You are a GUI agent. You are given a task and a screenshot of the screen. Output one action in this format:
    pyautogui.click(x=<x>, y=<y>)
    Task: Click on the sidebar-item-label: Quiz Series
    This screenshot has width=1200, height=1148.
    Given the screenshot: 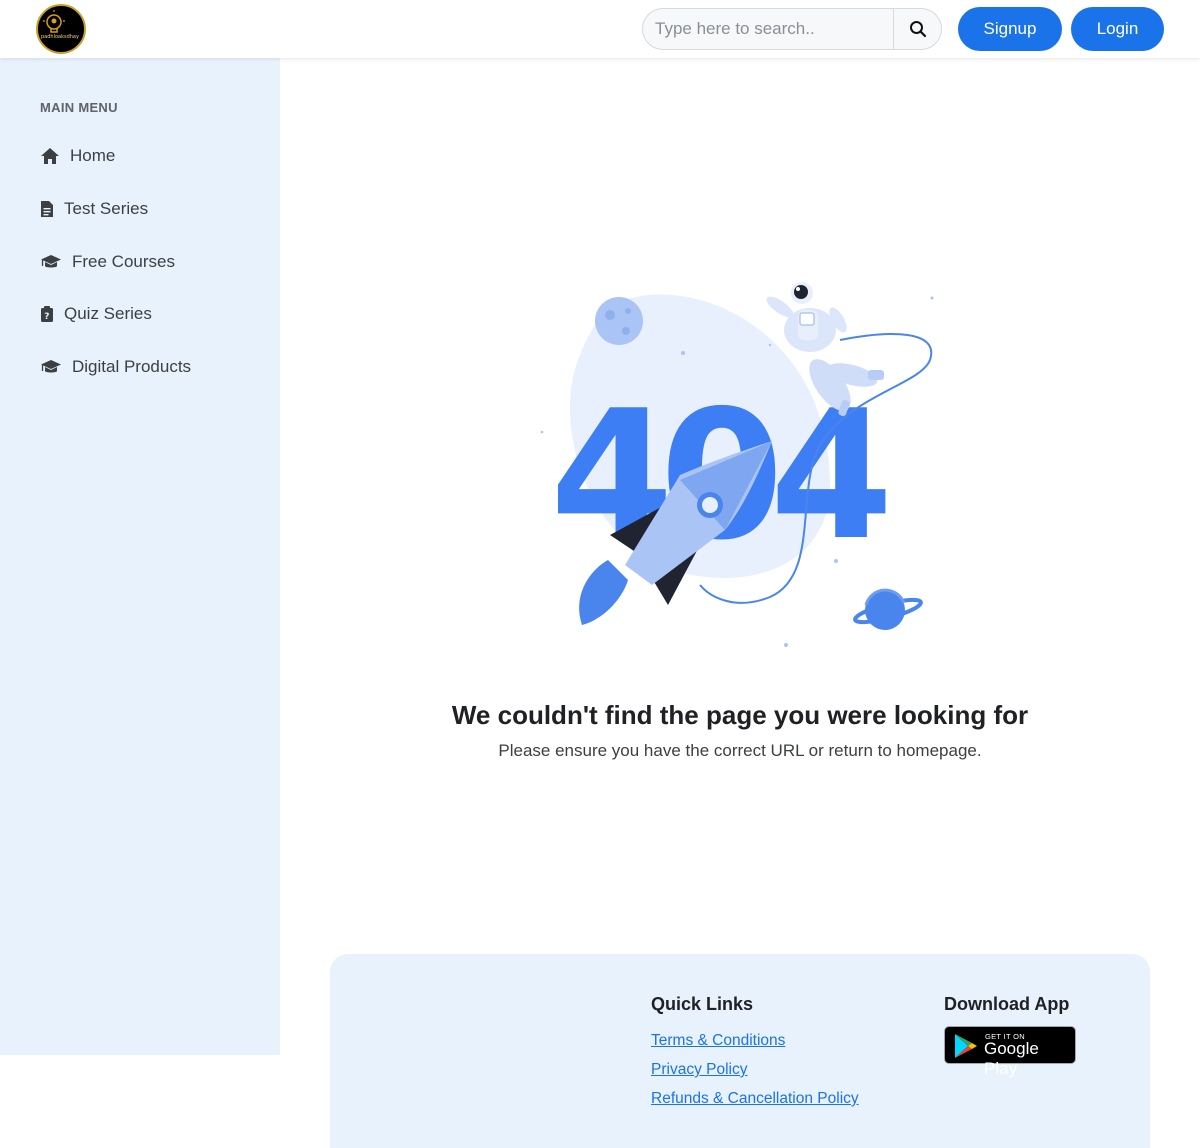 What is the action you would take?
    pyautogui.click(x=108, y=313)
    